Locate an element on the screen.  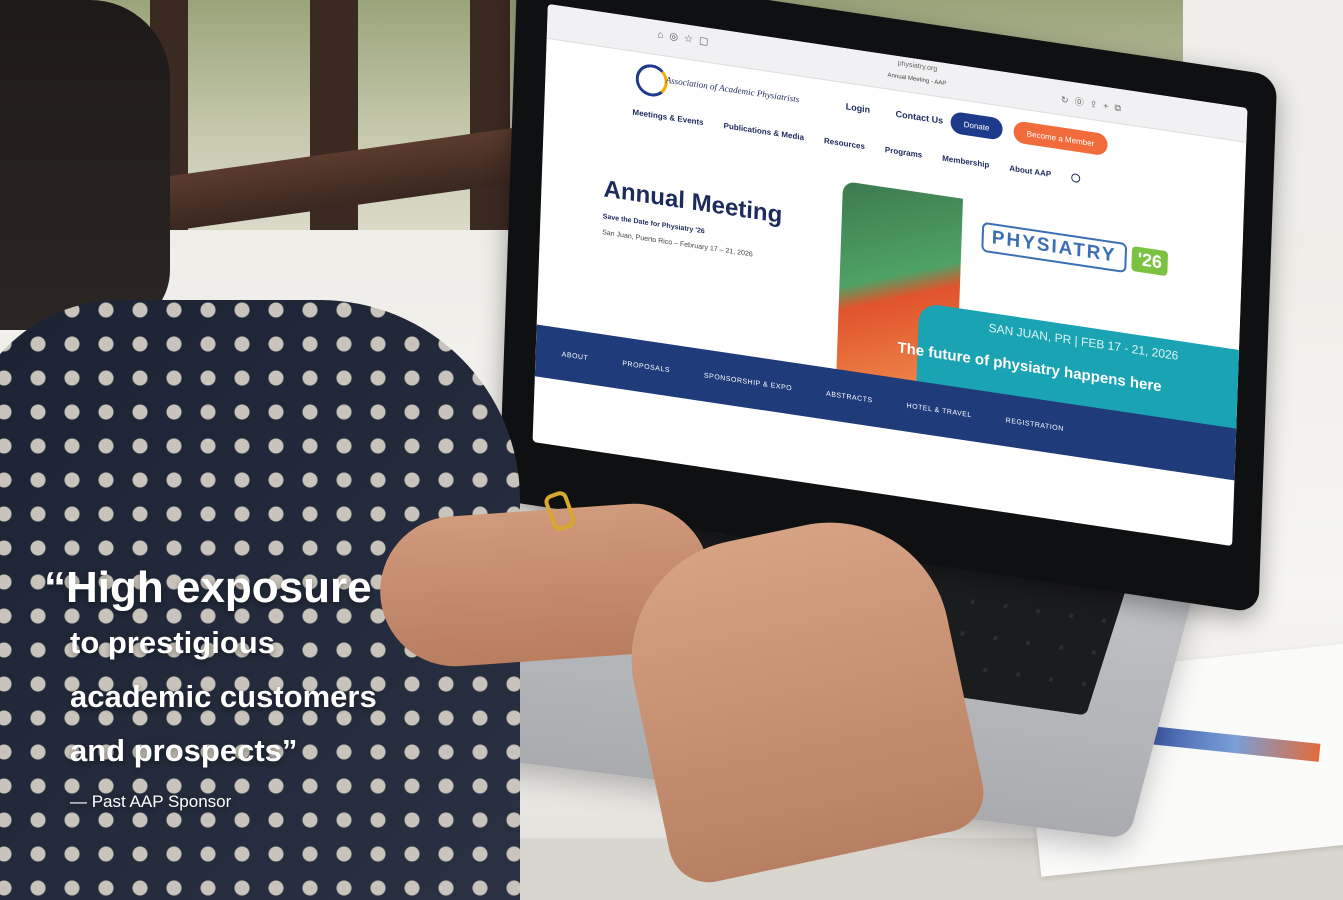
aap-logo-icon is located at coordinates (652, 80).